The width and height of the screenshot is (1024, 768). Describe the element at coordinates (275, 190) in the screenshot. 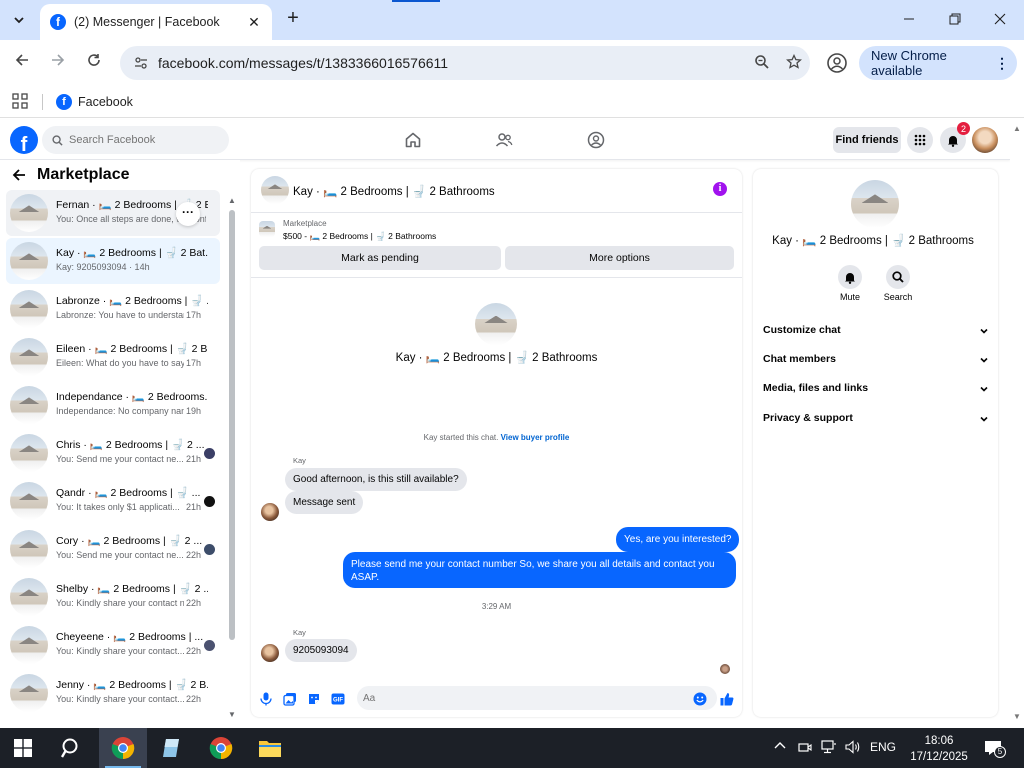

I see `chat-avatar` at that location.